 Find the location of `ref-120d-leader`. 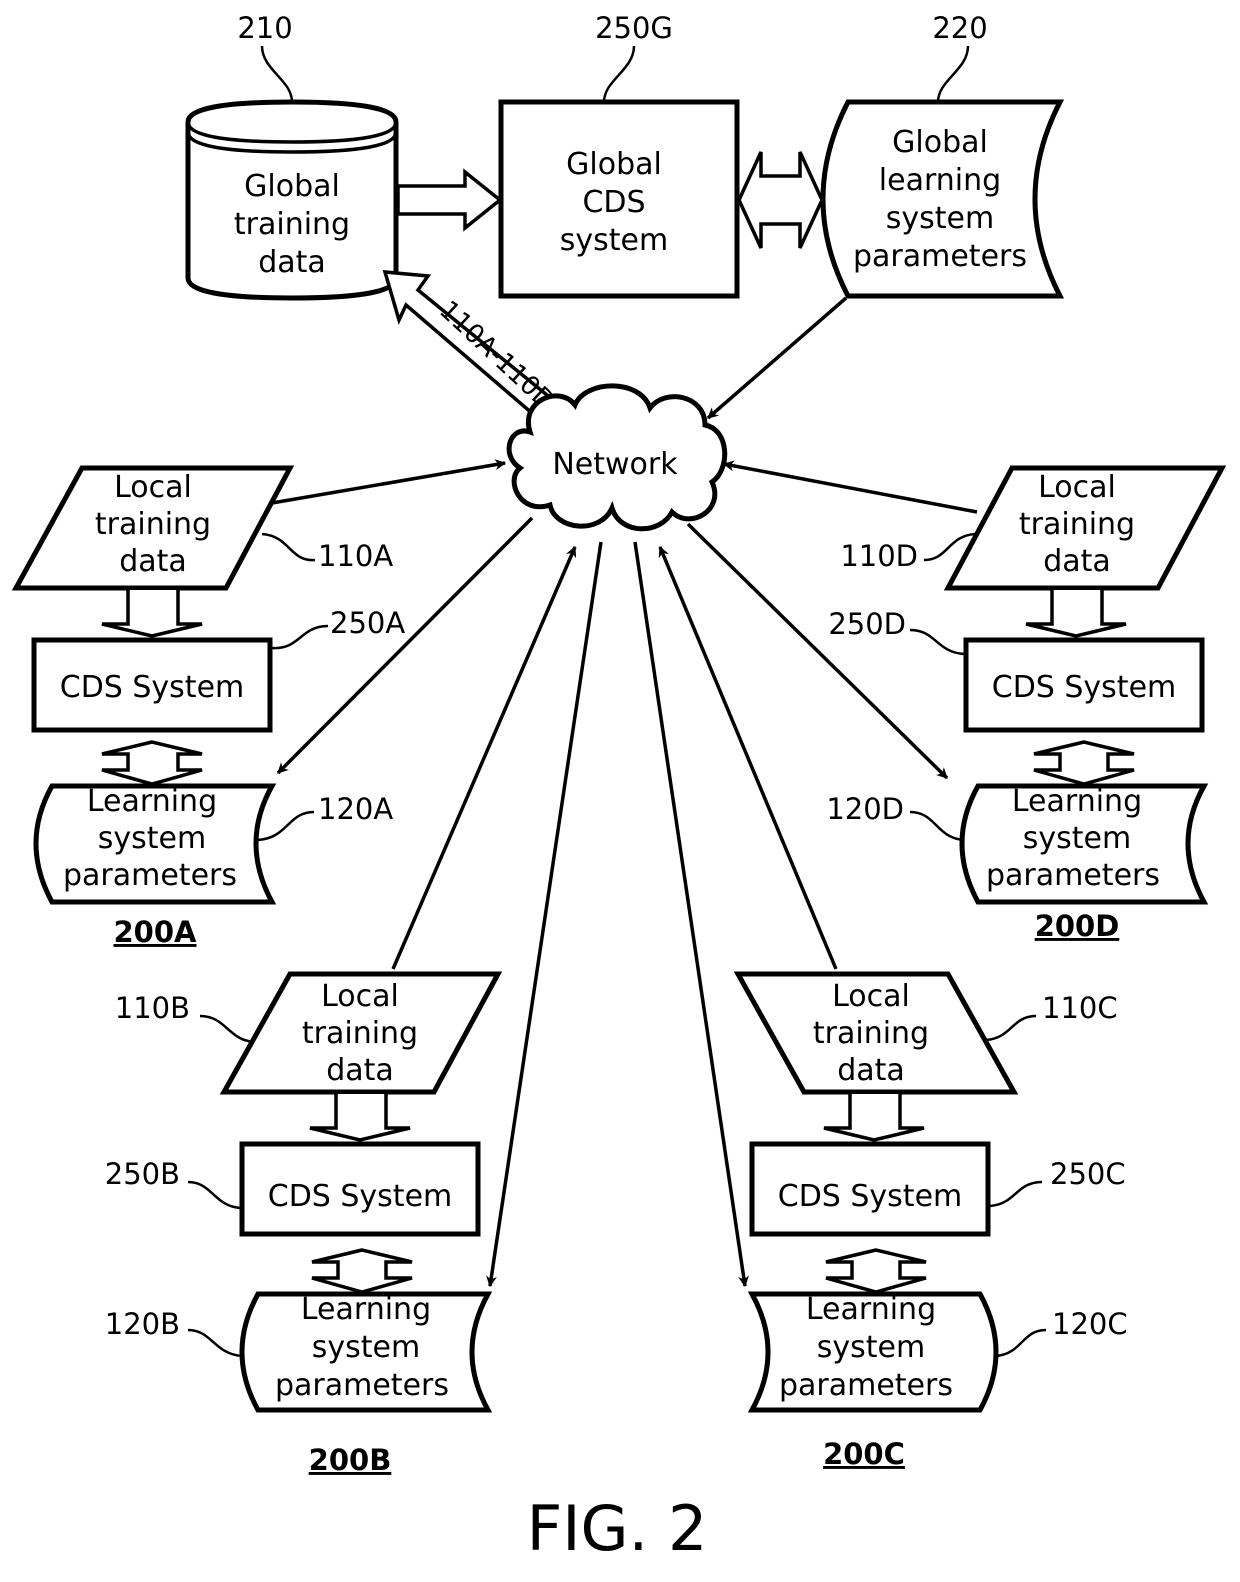

ref-120d-leader is located at coordinates (937, 826).